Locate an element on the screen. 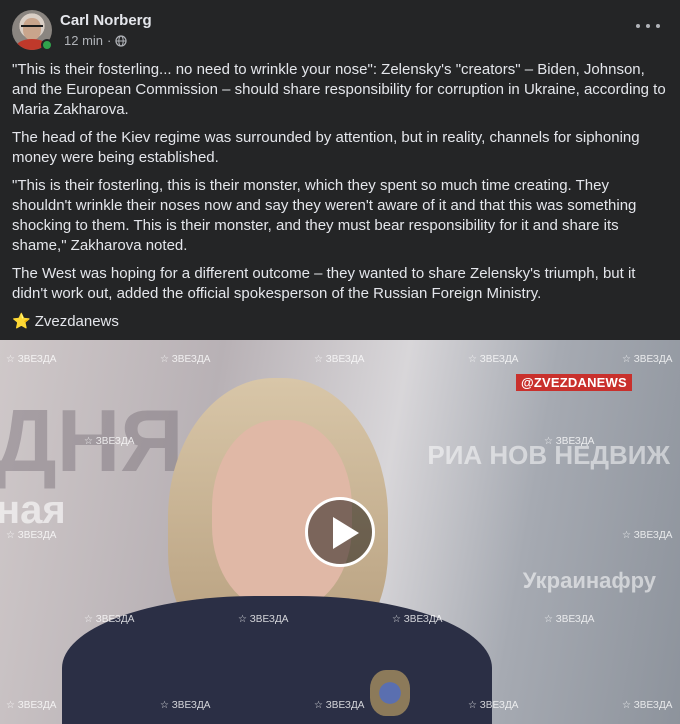 The height and width of the screenshot is (724, 680). avatar-glasses is located at coordinates (32, 27).